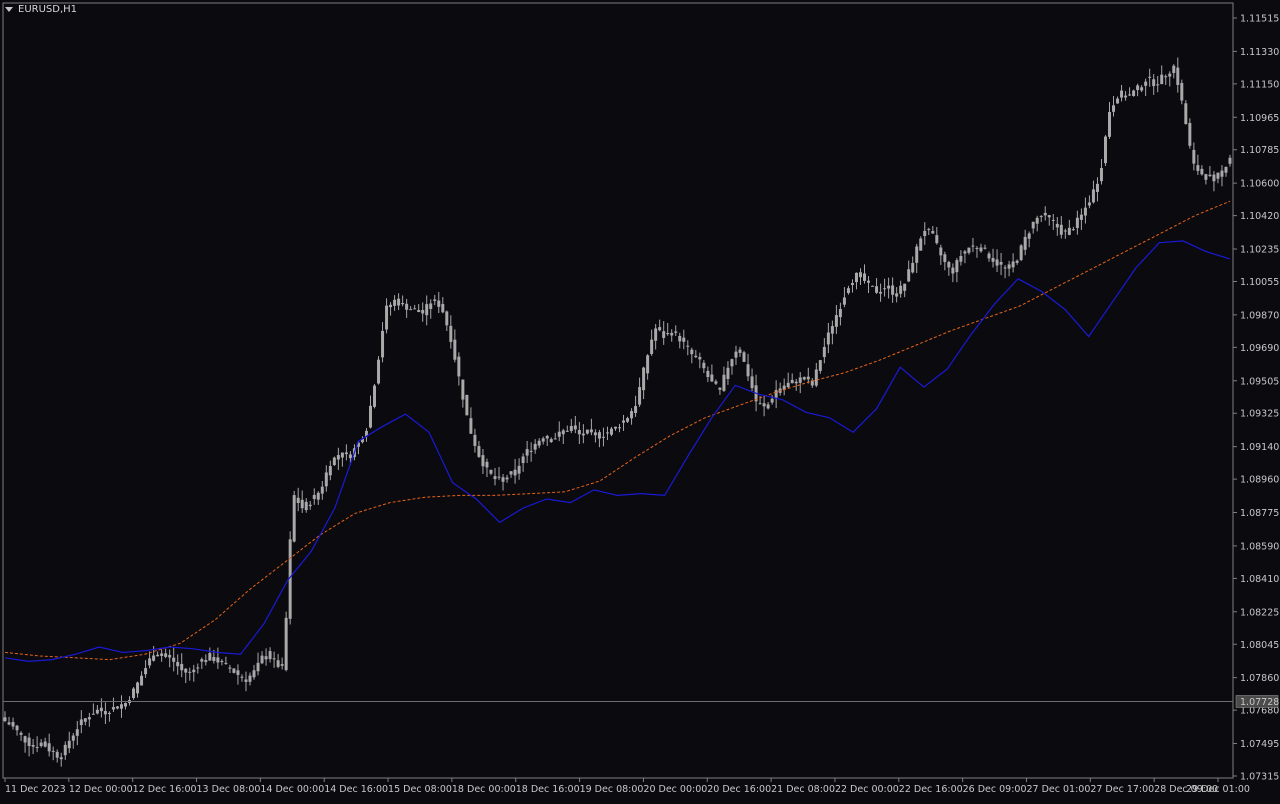  I want to click on time-tick-label: 27 Dec 17:00, so click(1122, 789).